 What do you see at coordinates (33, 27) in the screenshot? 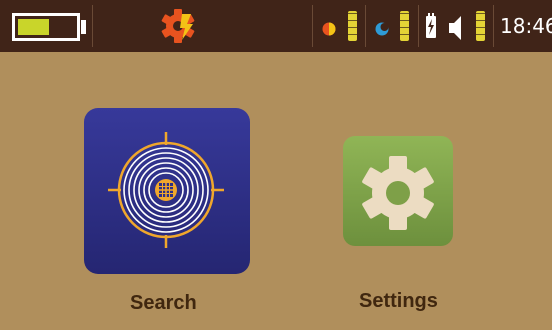
I see `battery-level` at bounding box center [33, 27].